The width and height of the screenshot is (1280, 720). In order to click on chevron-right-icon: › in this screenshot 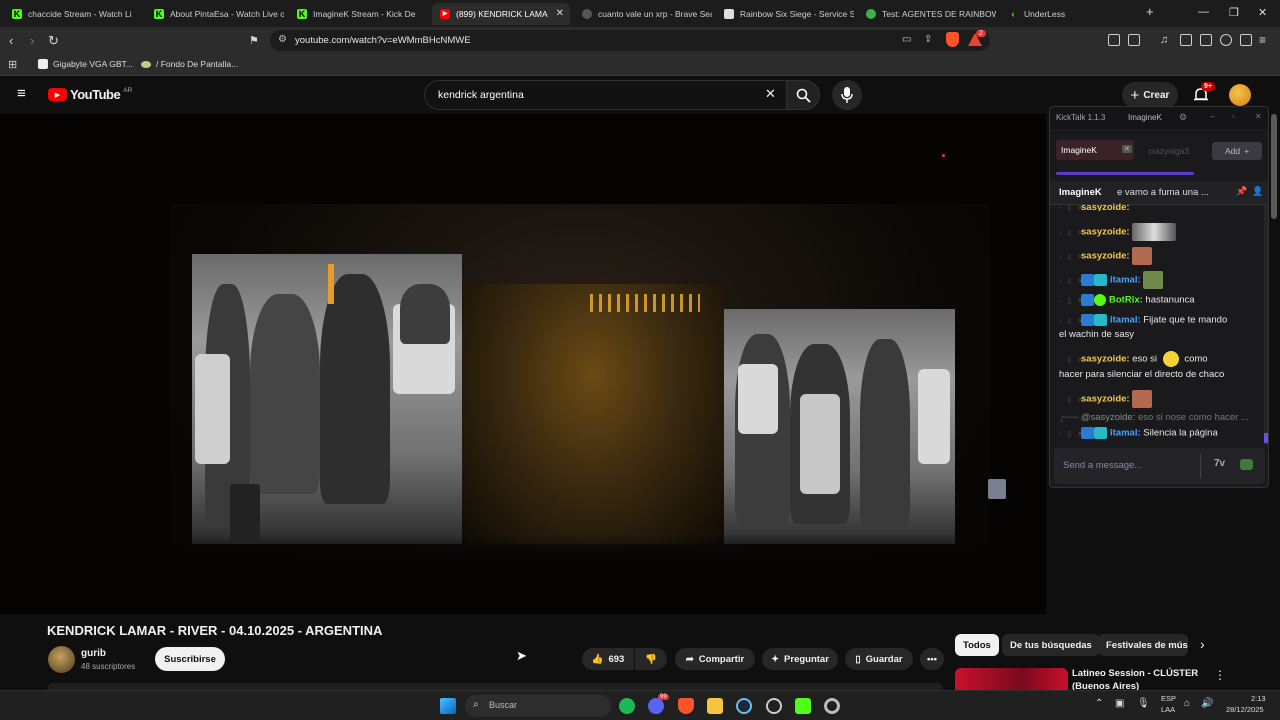, I will do `click(1202, 644)`.